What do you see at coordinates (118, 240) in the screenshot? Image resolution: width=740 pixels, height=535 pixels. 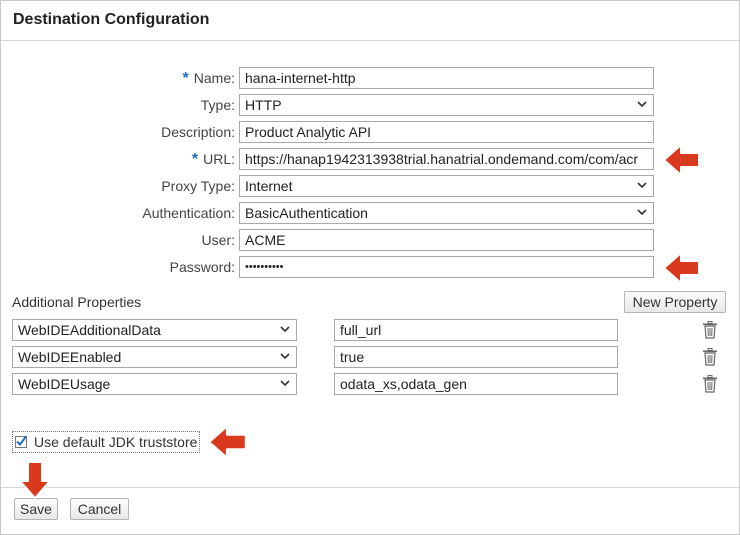 I see `user-label-row: User:` at bounding box center [118, 240].